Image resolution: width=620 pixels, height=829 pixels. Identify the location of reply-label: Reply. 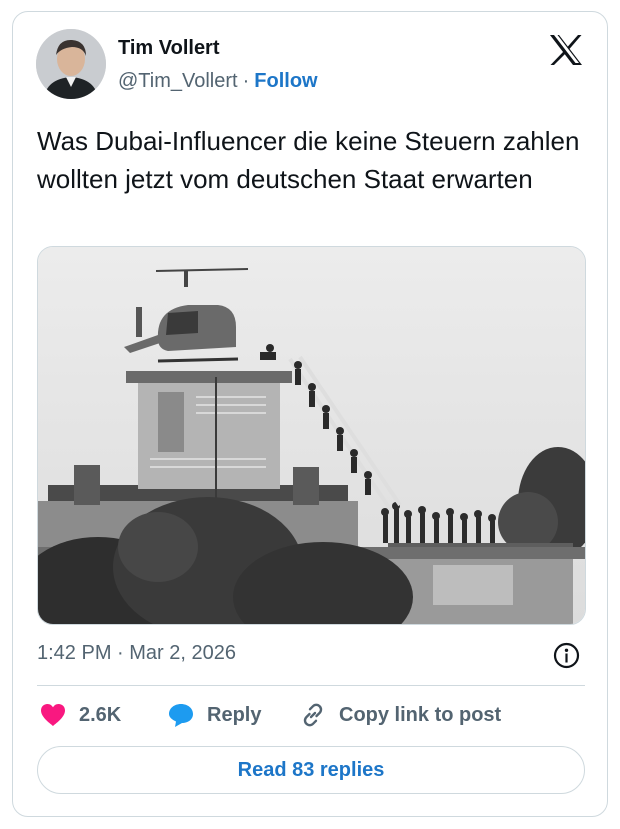
(234, 714).